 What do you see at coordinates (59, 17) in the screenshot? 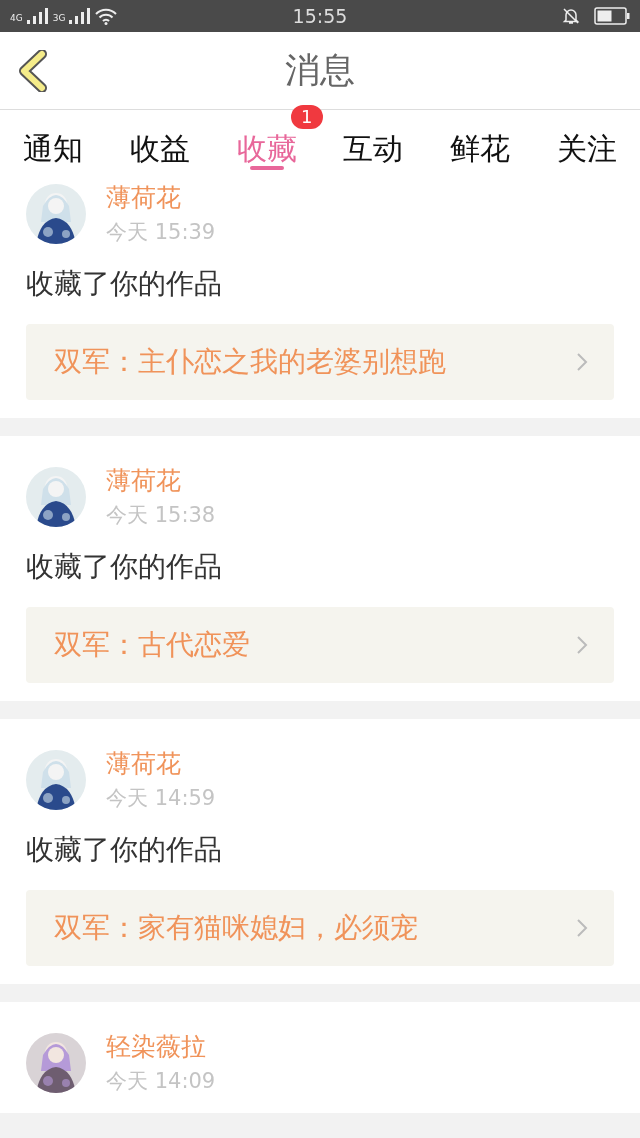
I see `network-label: 3G` at bounding box center [59, 17].